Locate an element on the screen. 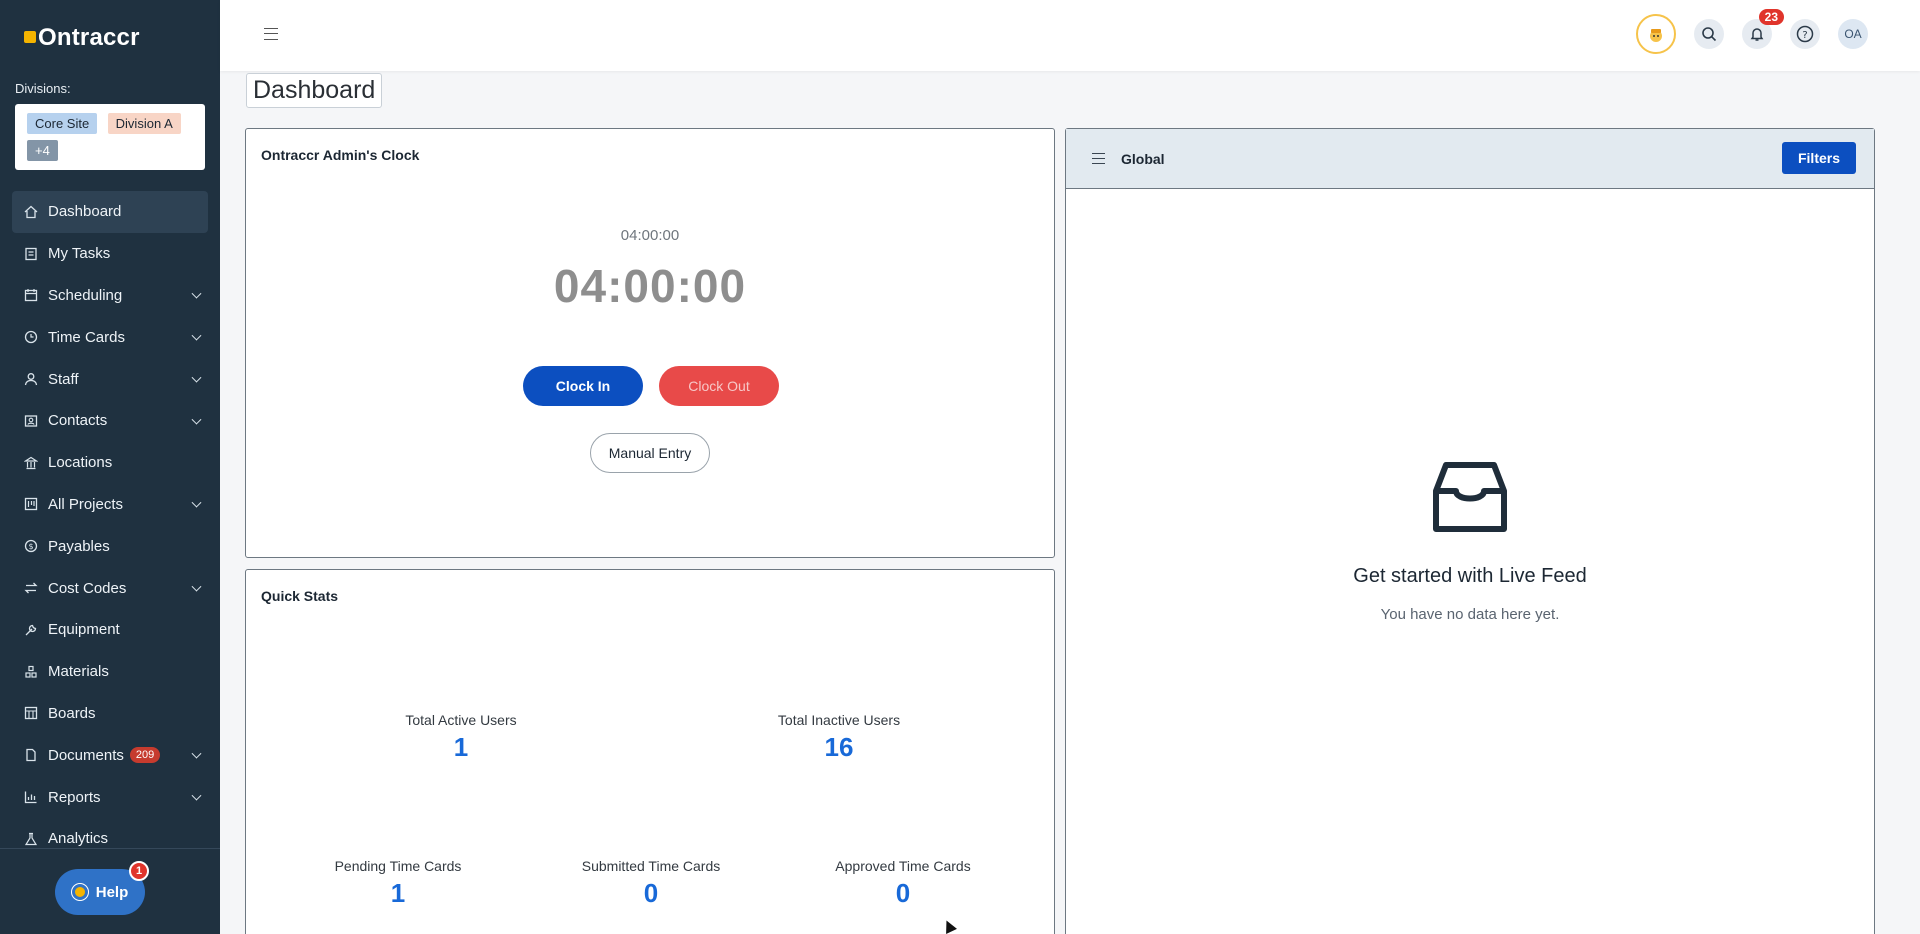  sidebar-item-label: Payables is located at coordinates (79, 546).